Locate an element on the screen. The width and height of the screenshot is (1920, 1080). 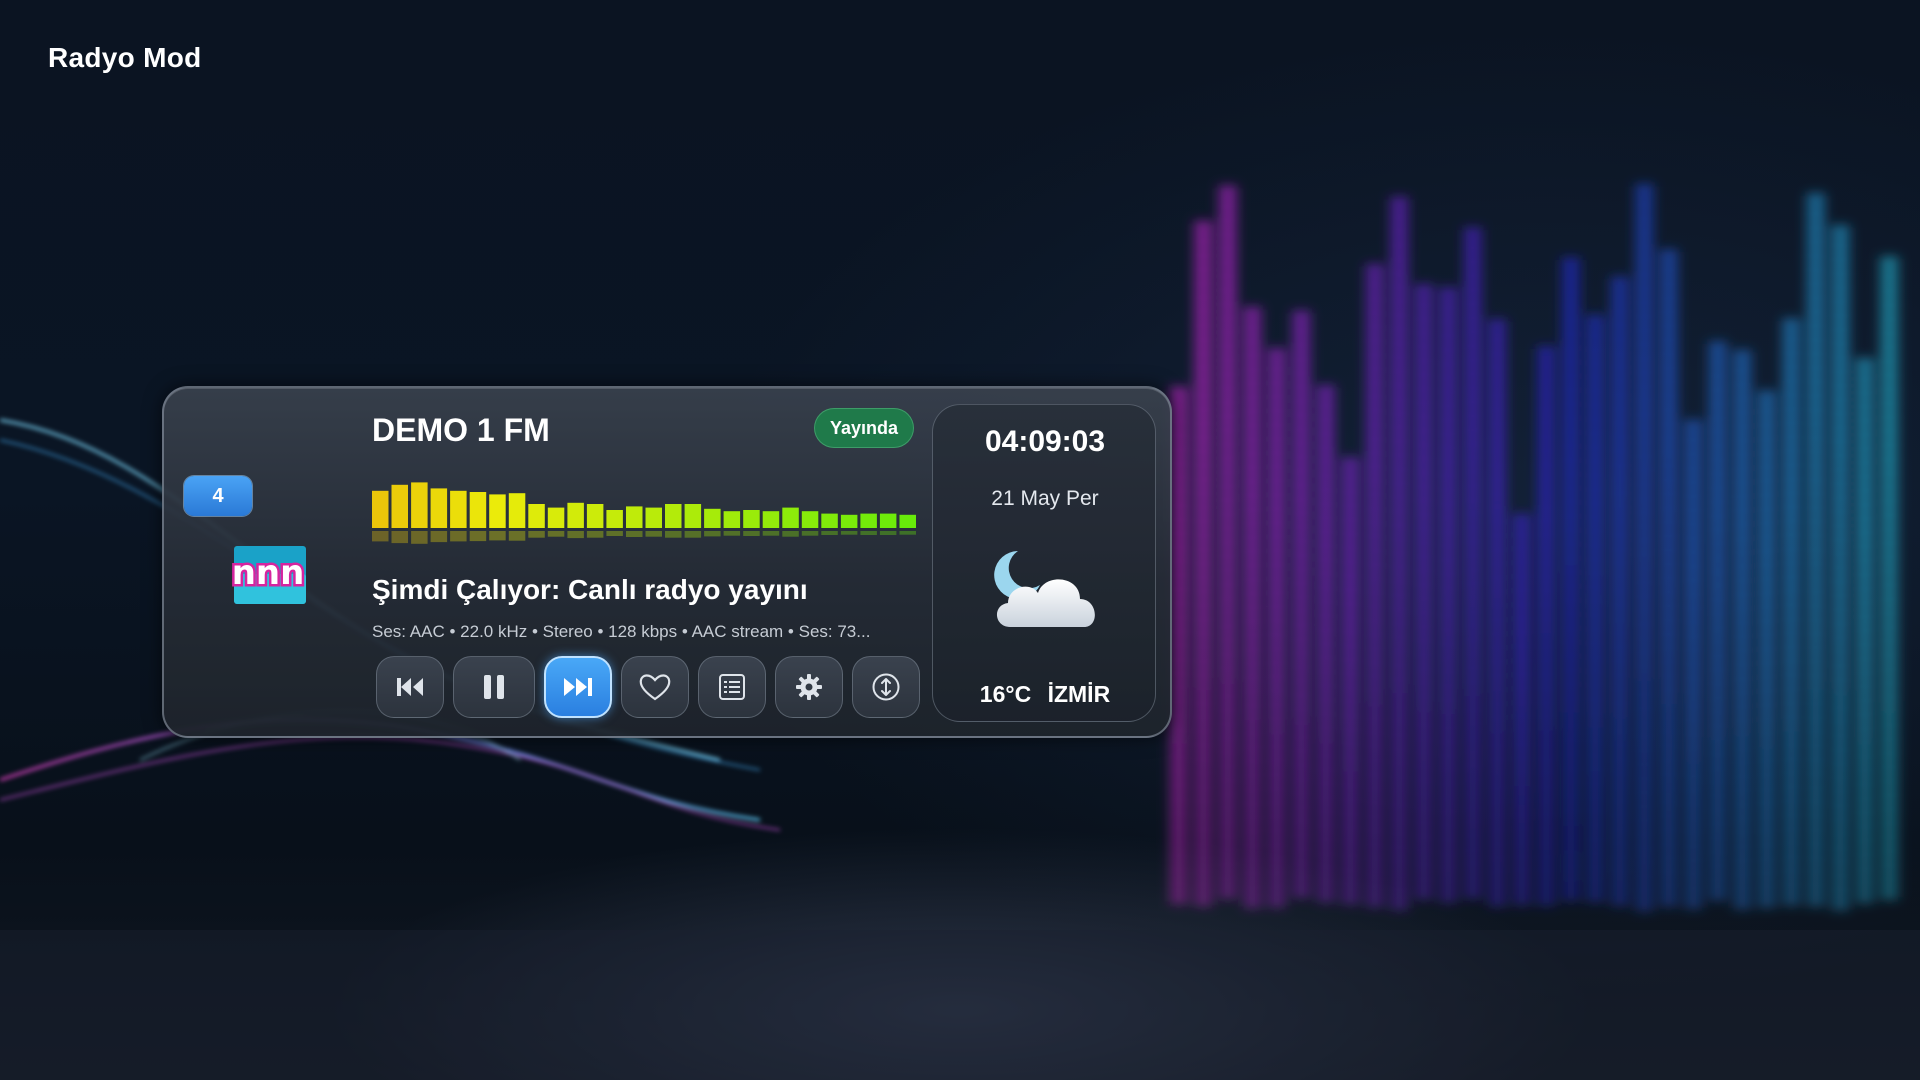
next-button is located at coordinates (578, 687).